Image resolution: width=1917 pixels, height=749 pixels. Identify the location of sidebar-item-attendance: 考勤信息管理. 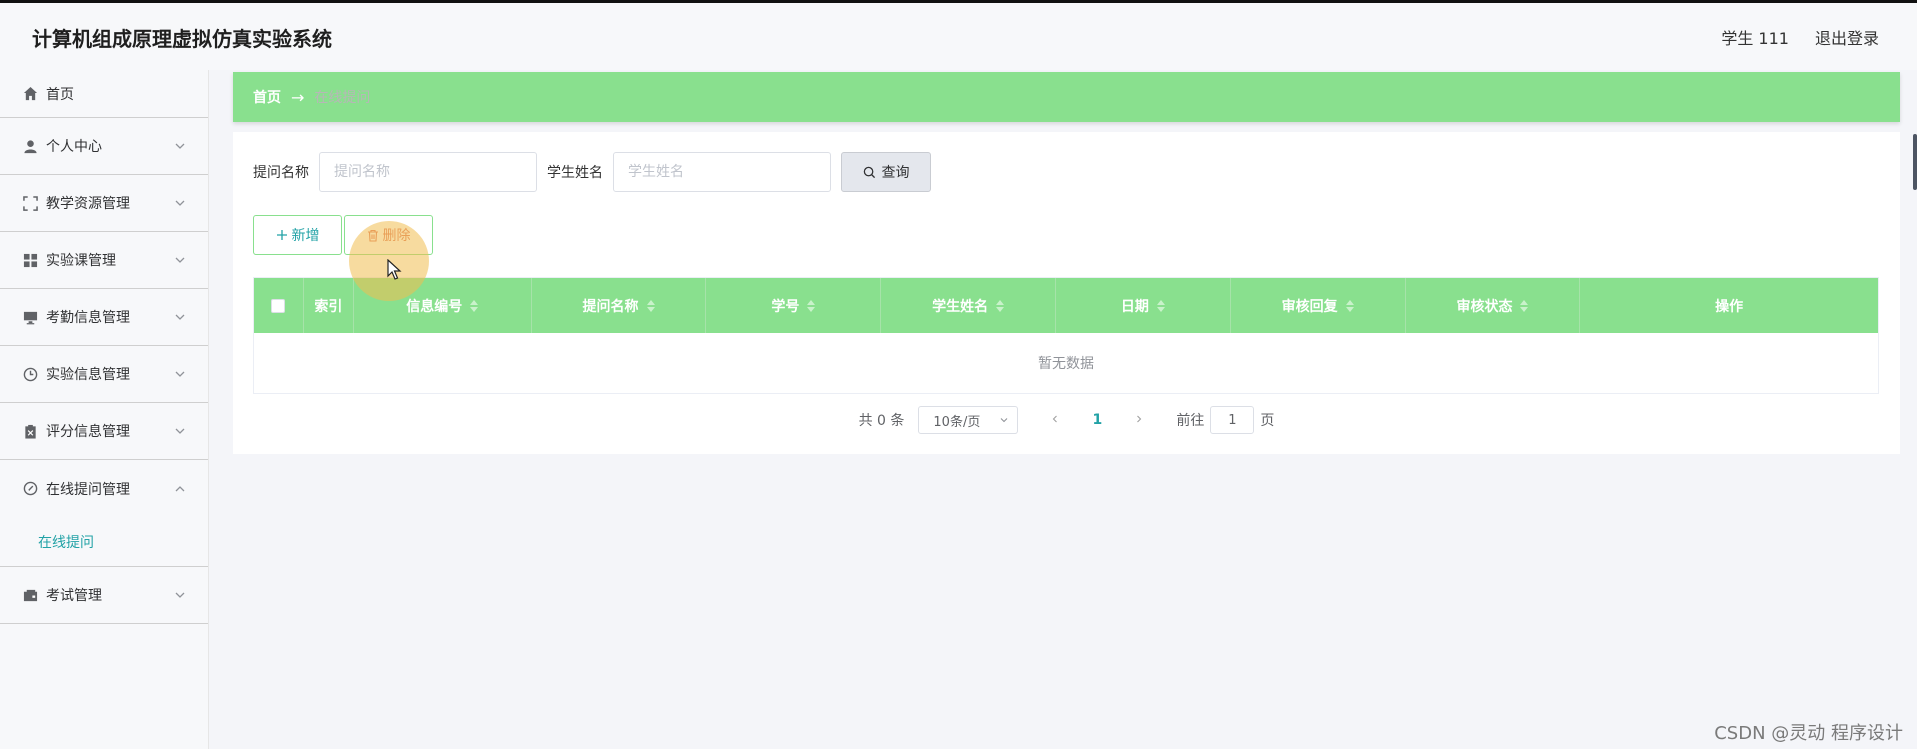
(104, 317).